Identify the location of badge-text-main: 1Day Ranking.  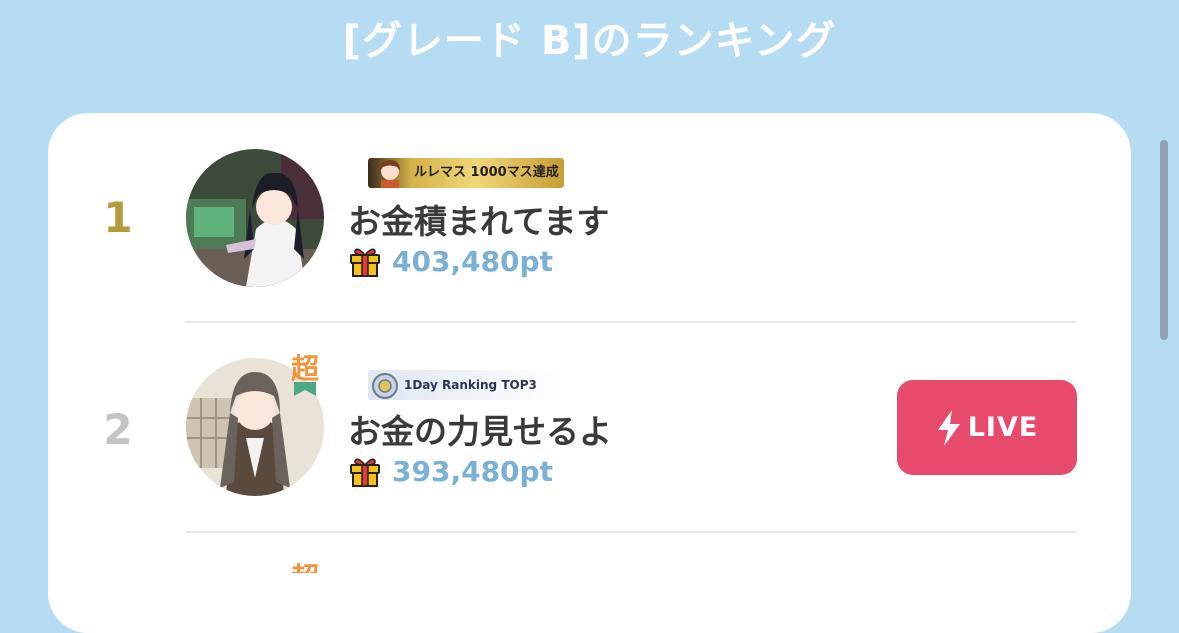
(451, 385).